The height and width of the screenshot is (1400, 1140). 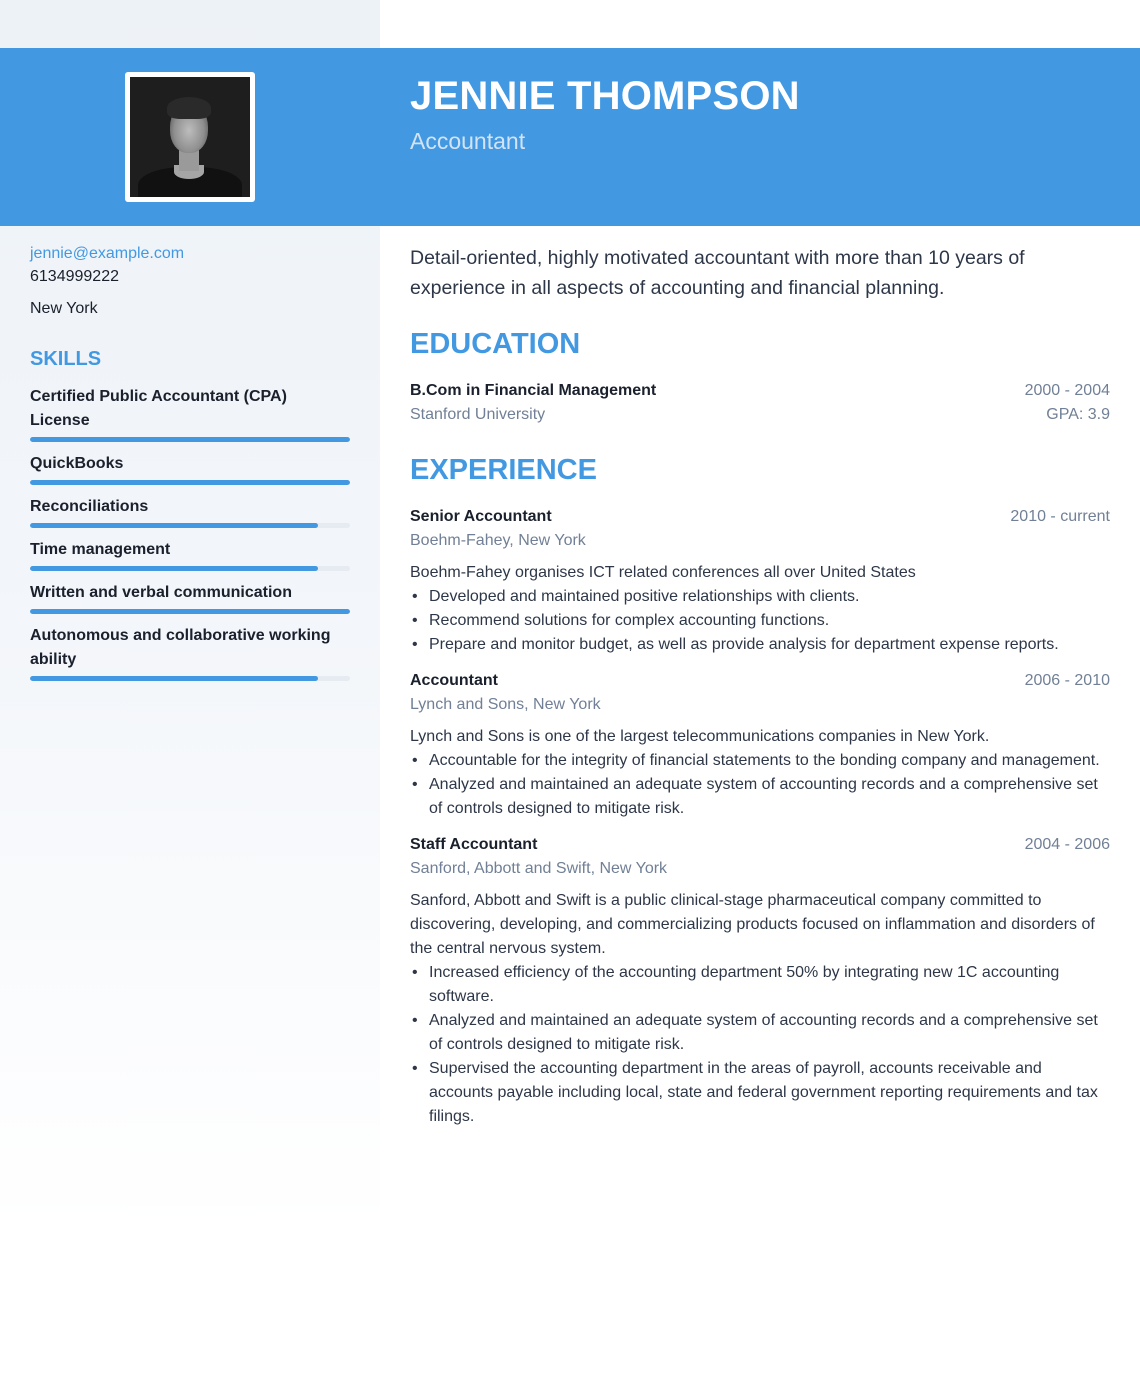 What do you see at coordinates (474, 844) in the screenshot?
I see `job-title: Staff Accountant` at bounding box center [474, 844].